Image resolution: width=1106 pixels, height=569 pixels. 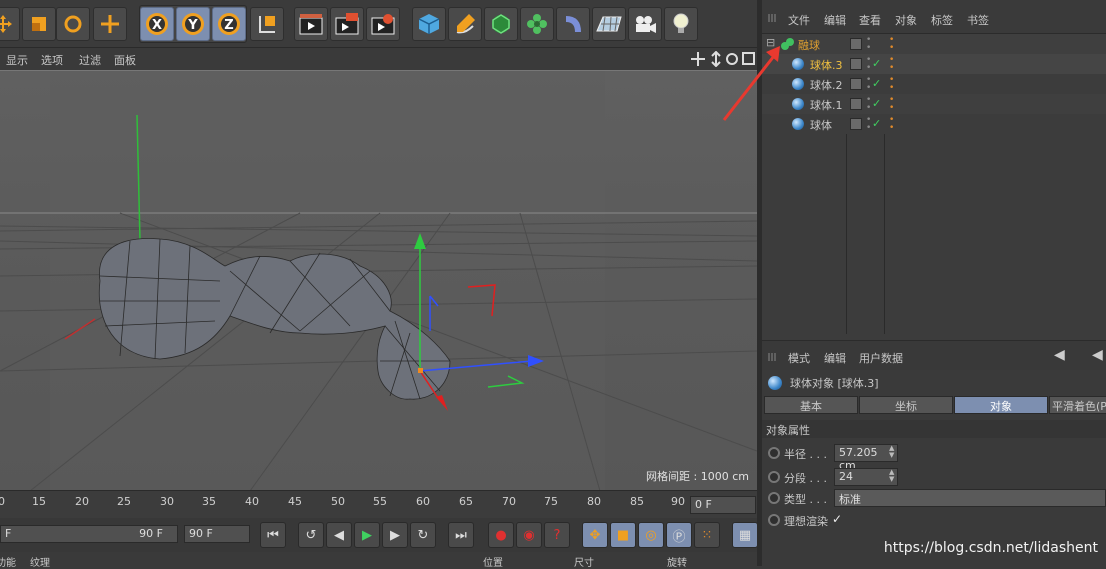 I want to click on scale-tool-icon, so click(x=39, y=24).